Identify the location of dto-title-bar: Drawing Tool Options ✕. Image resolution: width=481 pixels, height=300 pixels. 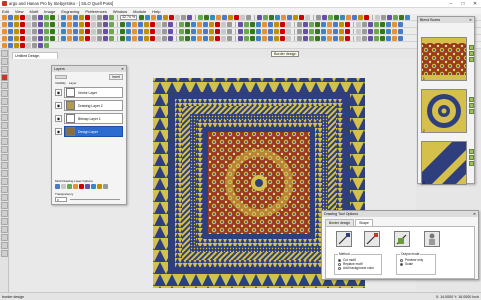
(400, 214).